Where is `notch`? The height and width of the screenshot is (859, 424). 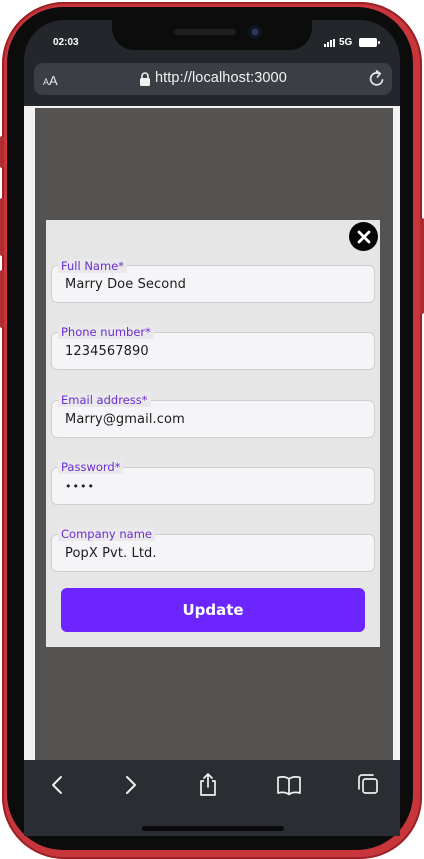 notch is located at coordinates (212, 35).